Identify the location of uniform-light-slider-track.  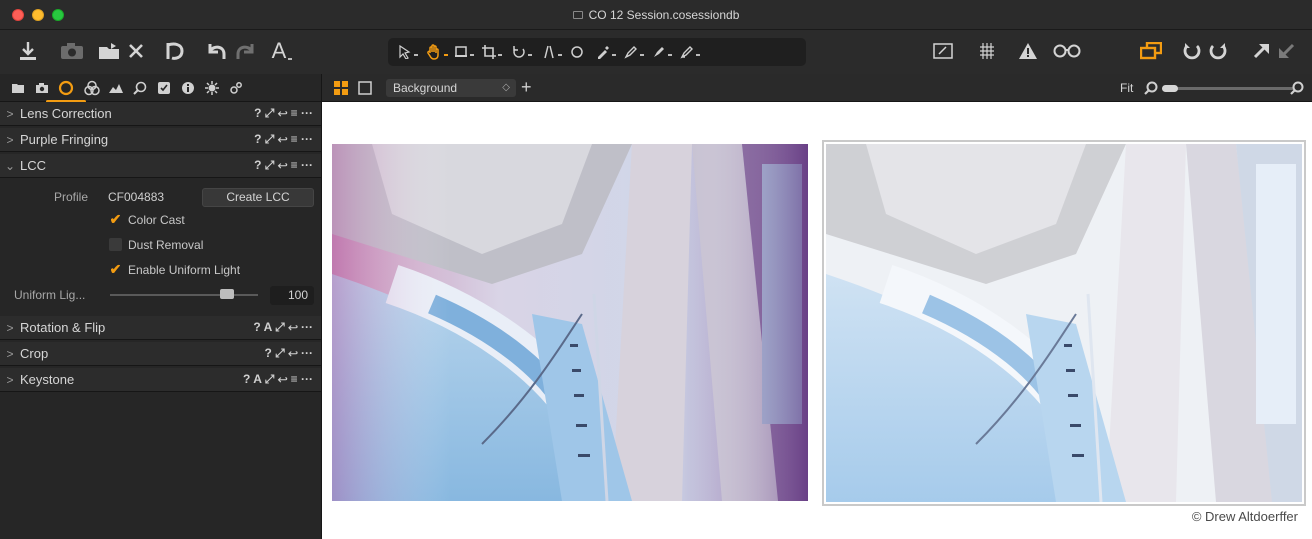
(184, 295).